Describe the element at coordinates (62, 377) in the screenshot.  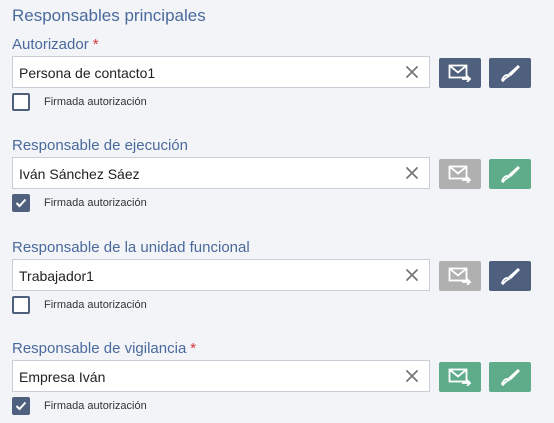
I see `field-value: Empresa Iván` at that location.